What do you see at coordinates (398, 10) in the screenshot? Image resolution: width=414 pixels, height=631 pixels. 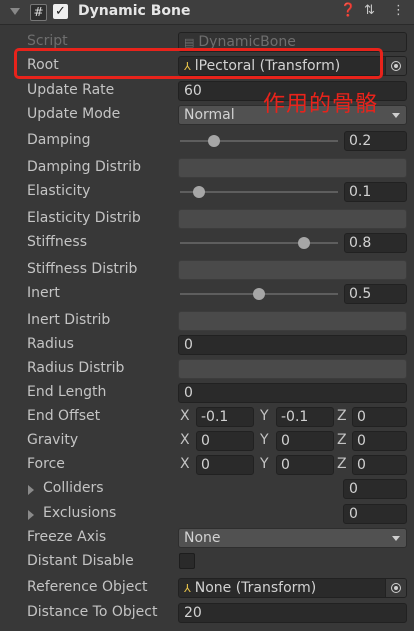 I see `menu-icon: ⋮` at bounding box center [398, 10].